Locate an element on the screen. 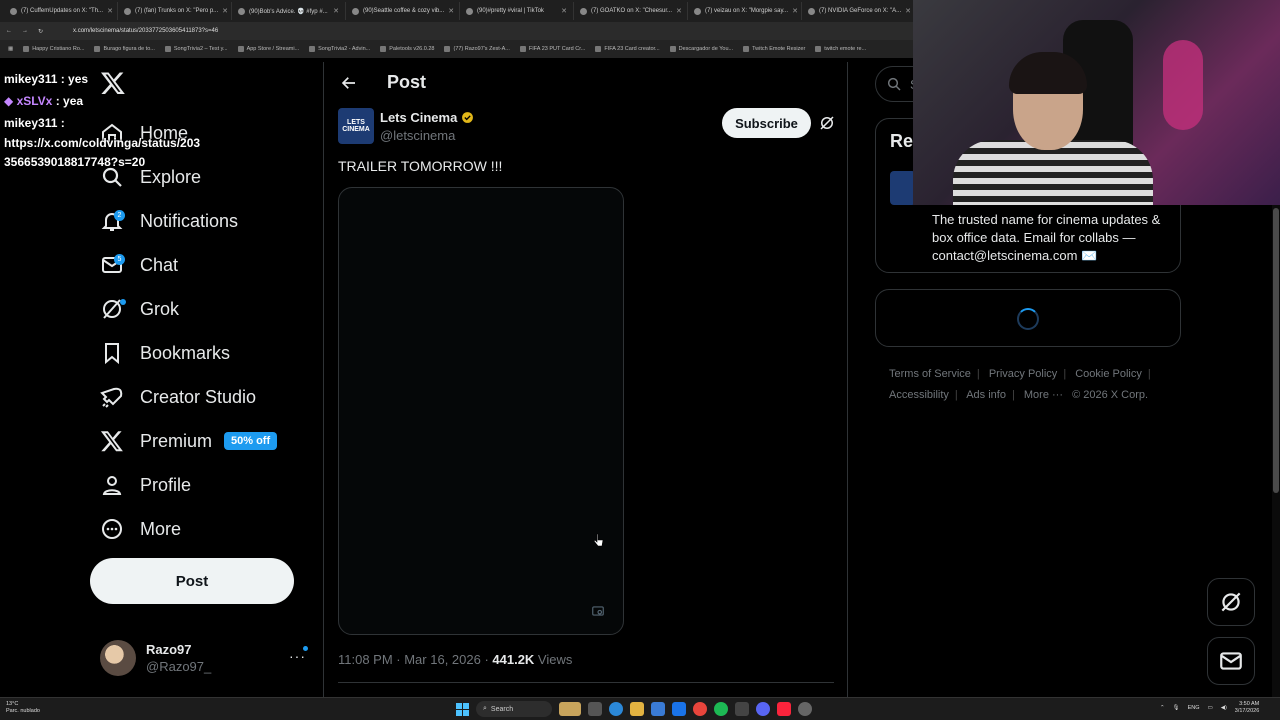 This screenshot has width=1280, height=720. nav-premium: Premium 50% off is located at coordinates (189, 441).